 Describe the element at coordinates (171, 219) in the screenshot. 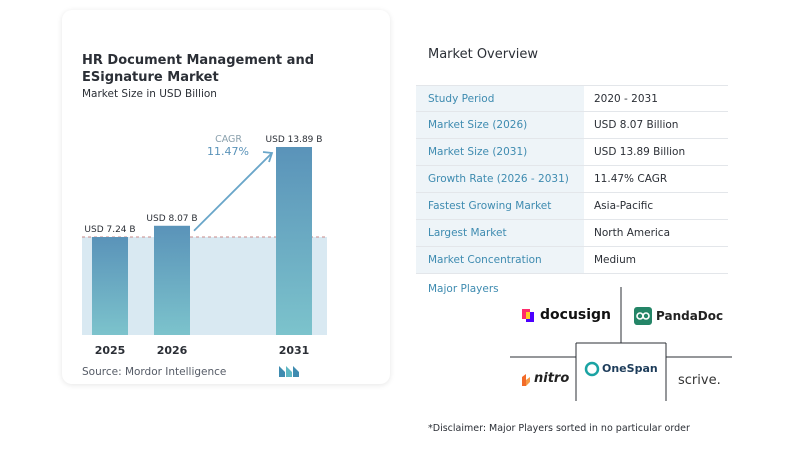

I see `data-label: USD 8.07 B` at that location.